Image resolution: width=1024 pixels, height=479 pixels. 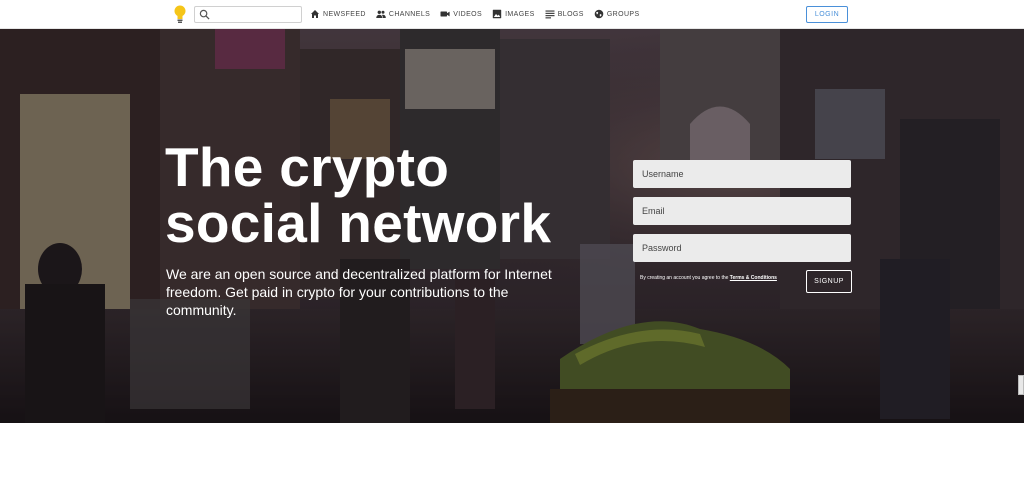 I want to click on nav-item-images: IMAGES, so click(x=513, y=14).